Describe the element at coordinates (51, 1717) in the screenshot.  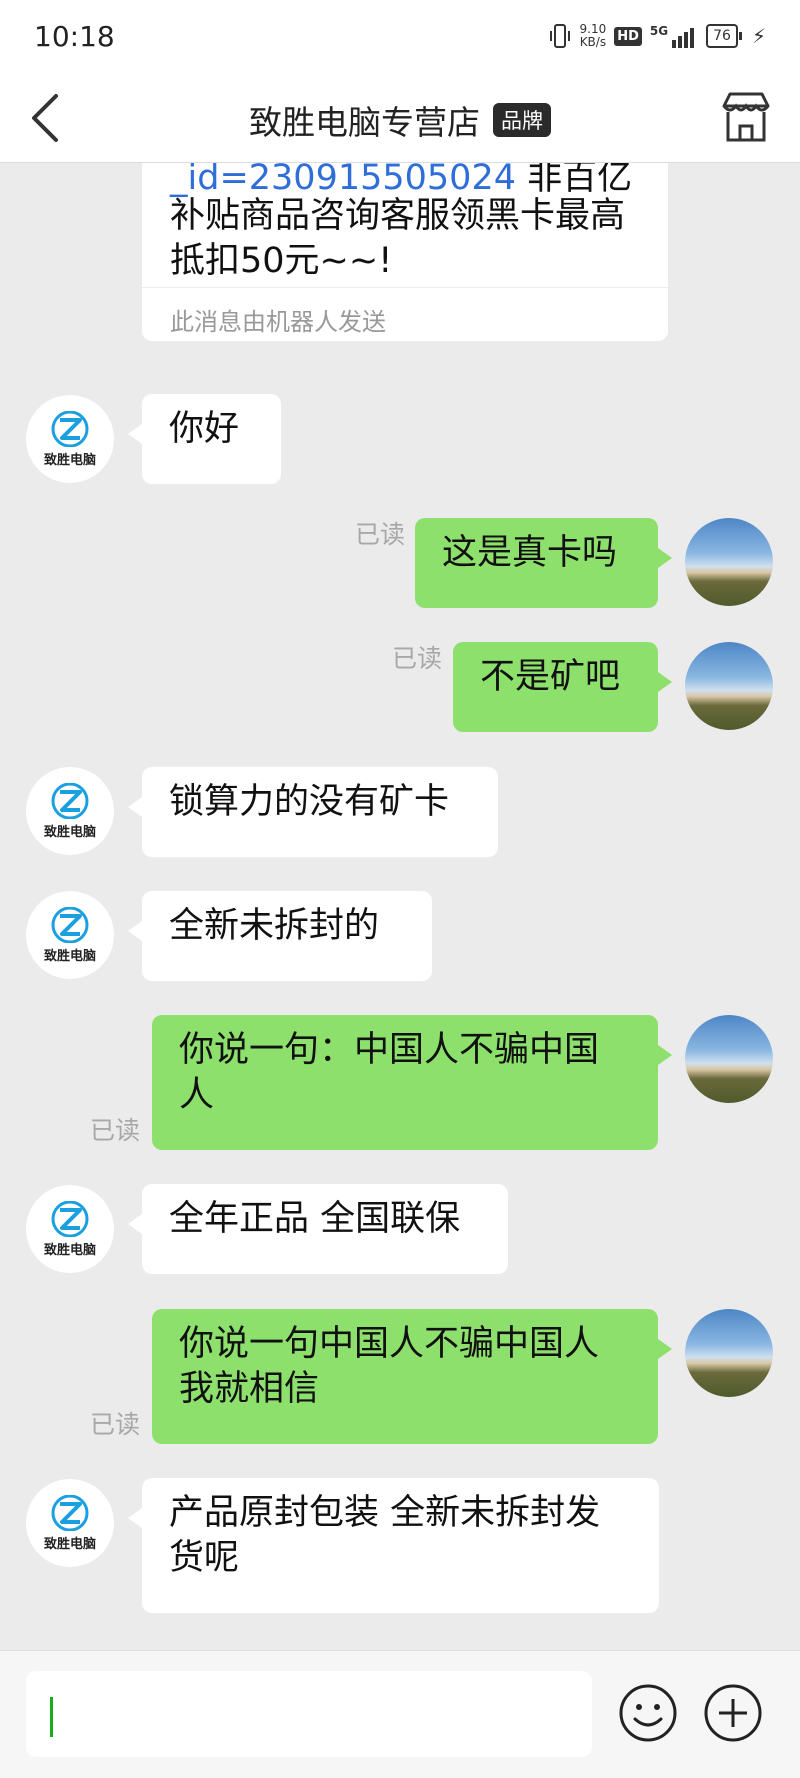
I see `text-caret` at that location.